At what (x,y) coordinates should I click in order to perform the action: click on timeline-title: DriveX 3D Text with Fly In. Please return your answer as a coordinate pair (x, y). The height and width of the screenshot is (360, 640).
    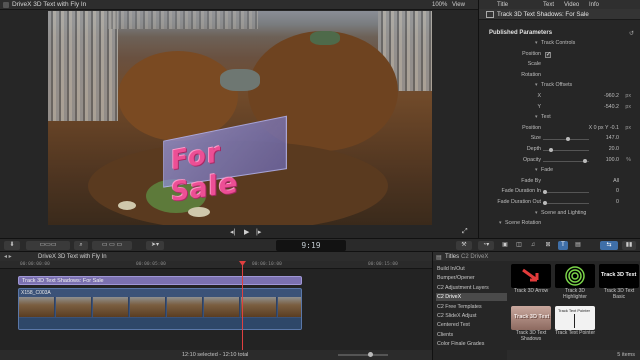
    Looking at the image, I should click on (72, 256).